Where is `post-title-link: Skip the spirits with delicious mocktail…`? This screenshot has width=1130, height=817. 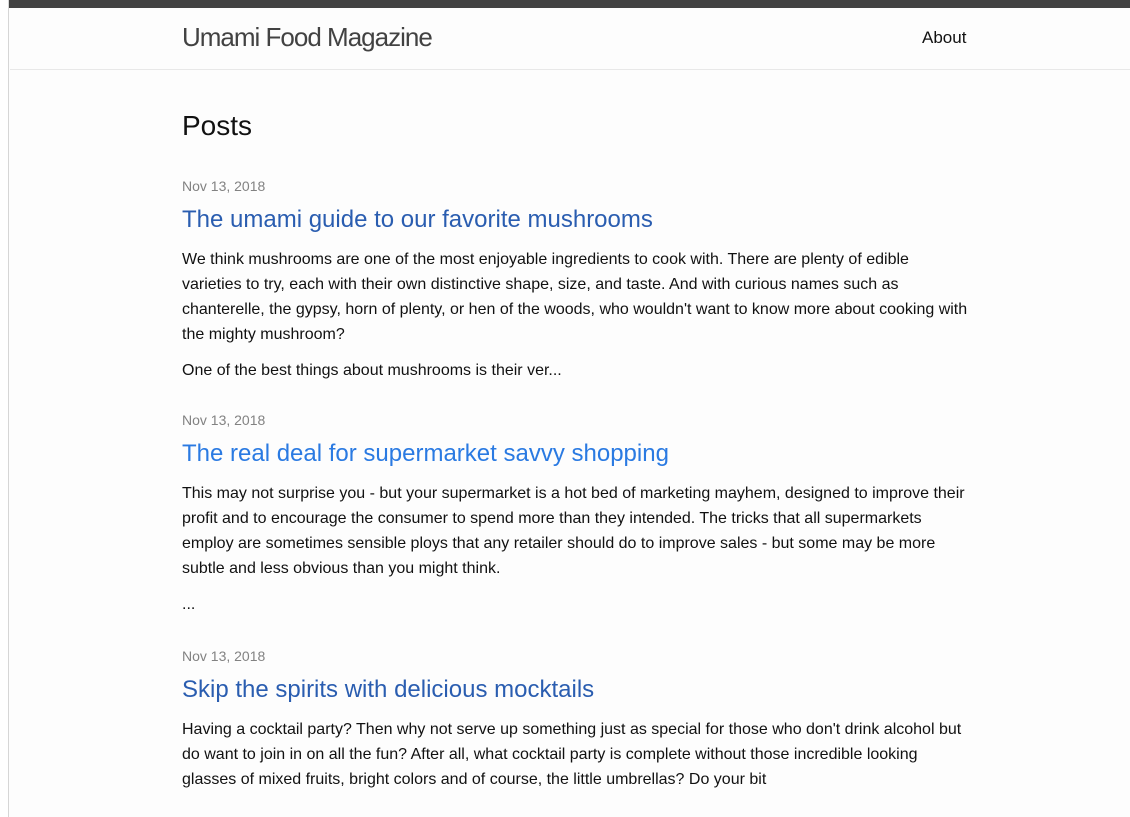 post-title-link: Skip the spirits with delicious mocktail… is located at coordinates (388, 689).